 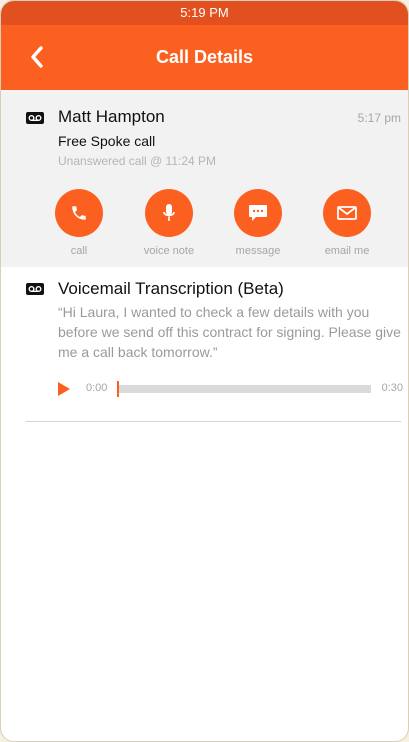 I want to click on navigation-bar: Call Details, so click(x=204, y=57).